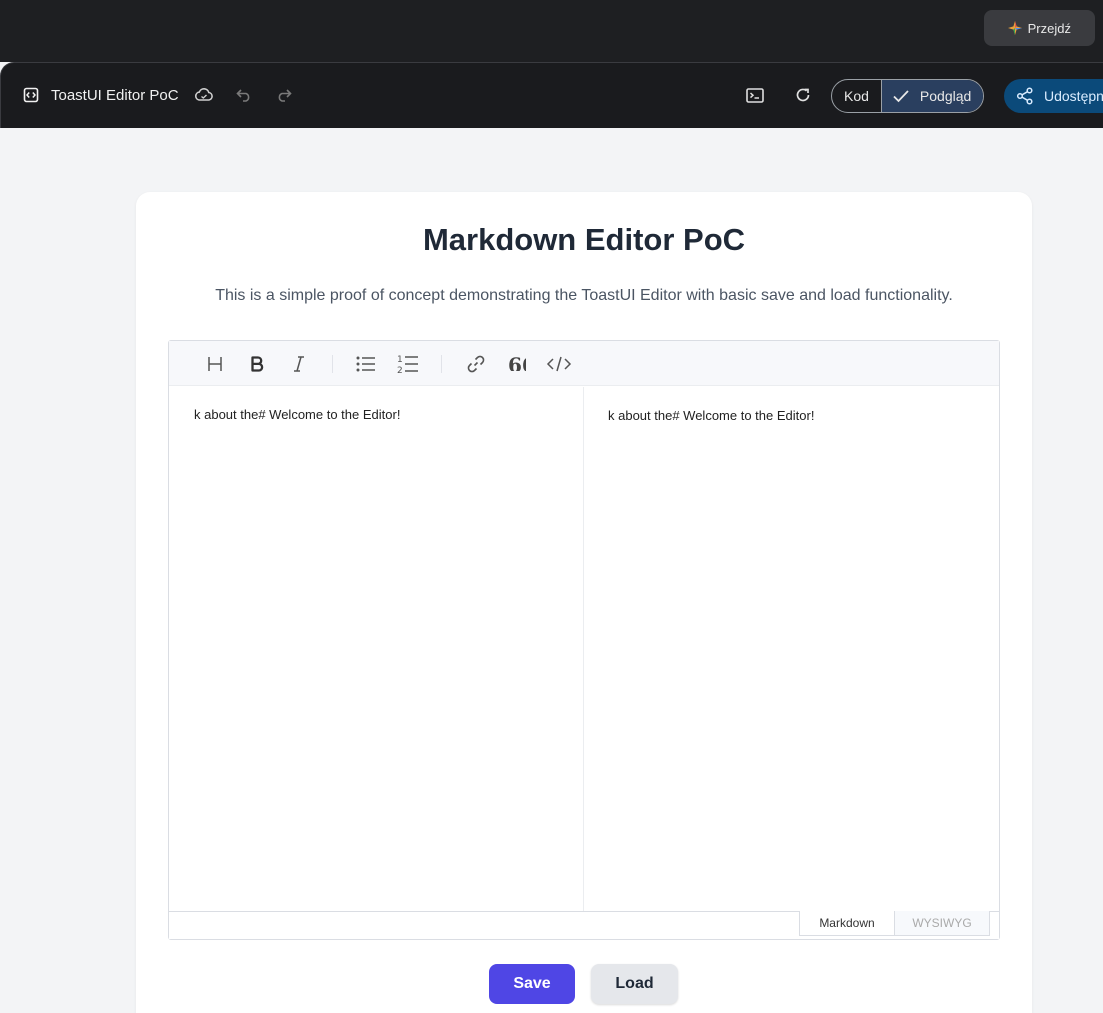 This screenshot has width=1103, height=1013. What do you see at coordinates (299, 364) in the screenshot?
I see `italic-icon` at bounding box center [299, 364].